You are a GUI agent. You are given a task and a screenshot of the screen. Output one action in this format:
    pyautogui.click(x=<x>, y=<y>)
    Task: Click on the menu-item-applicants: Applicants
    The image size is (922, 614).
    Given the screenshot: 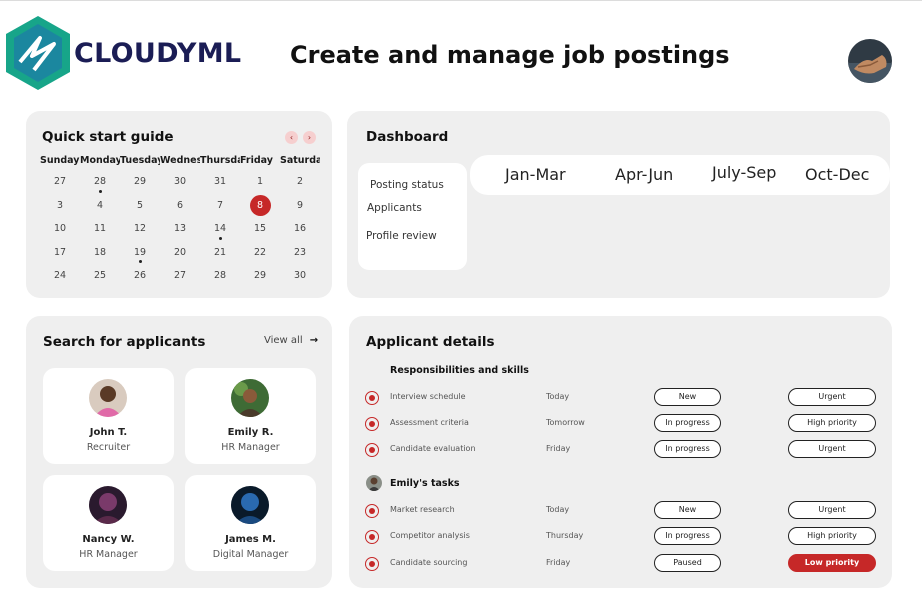 What is the action you would take?
    pyautogui.click(x=394, y=208)
    